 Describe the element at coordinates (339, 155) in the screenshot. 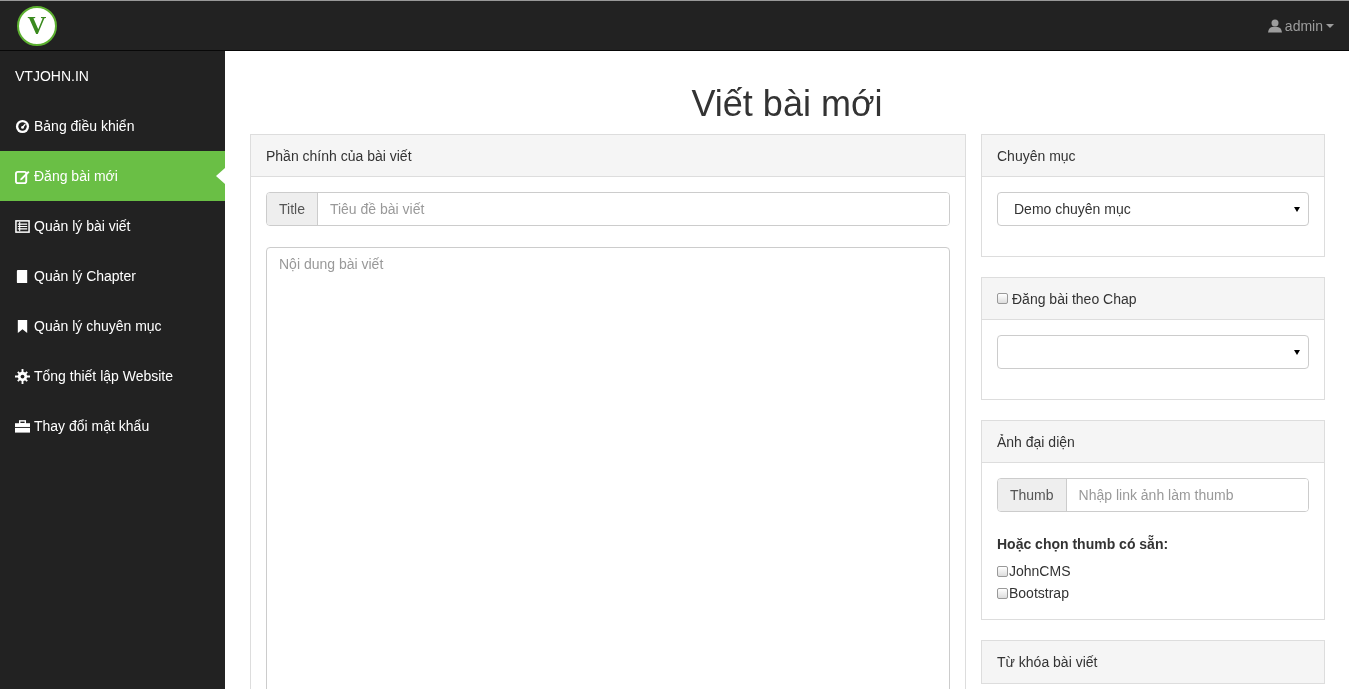

I see `panel-heading: Phần chính của bài viết` at that location.